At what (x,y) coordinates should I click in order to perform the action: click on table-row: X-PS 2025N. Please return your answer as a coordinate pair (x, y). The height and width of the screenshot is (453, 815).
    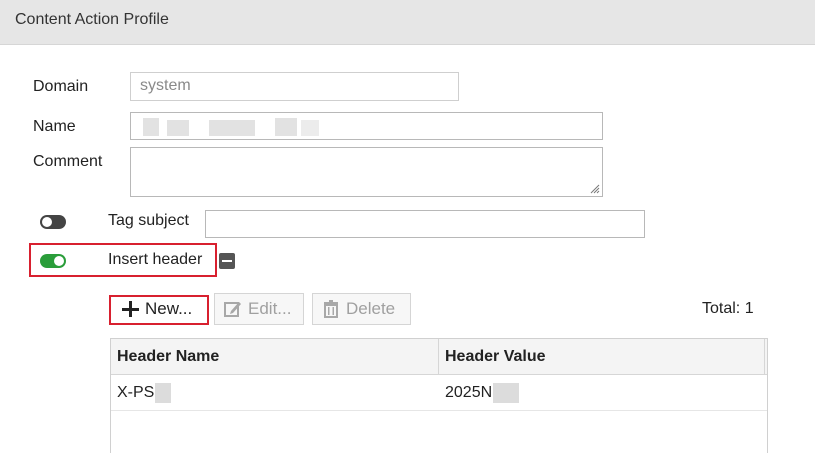
    Looking at the image, I should click on (439, 393).